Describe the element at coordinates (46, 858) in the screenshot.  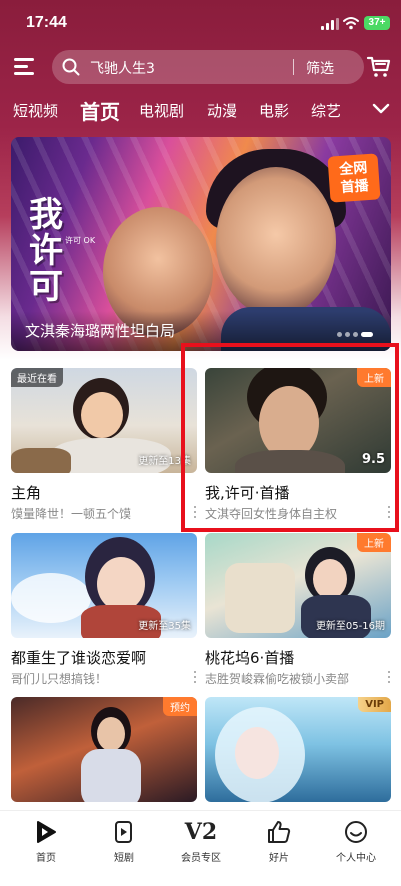
I see `nav-label: 首页` at that location.